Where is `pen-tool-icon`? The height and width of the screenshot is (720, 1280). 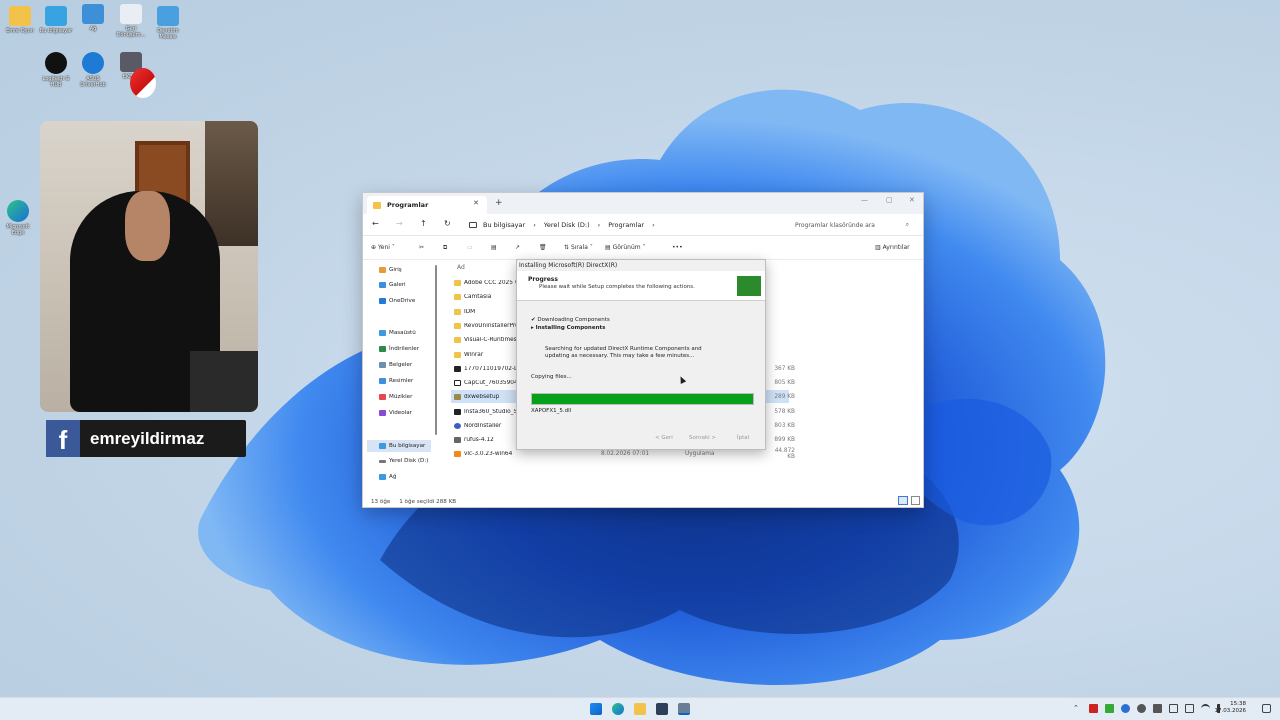
pen-tool-icon is located at coordinates (143, 83).